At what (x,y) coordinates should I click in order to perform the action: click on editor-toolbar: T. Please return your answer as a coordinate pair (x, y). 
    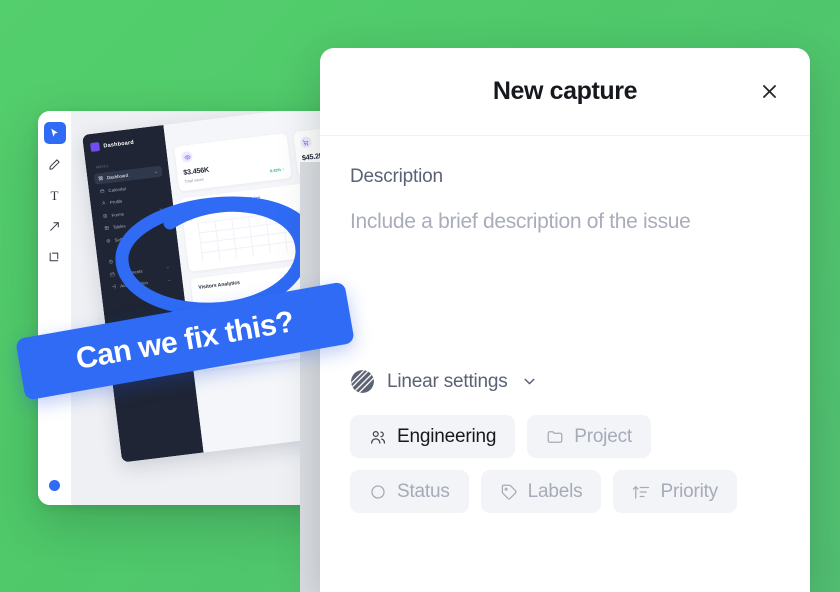
    Looking at the image, I should click on (55, 308).